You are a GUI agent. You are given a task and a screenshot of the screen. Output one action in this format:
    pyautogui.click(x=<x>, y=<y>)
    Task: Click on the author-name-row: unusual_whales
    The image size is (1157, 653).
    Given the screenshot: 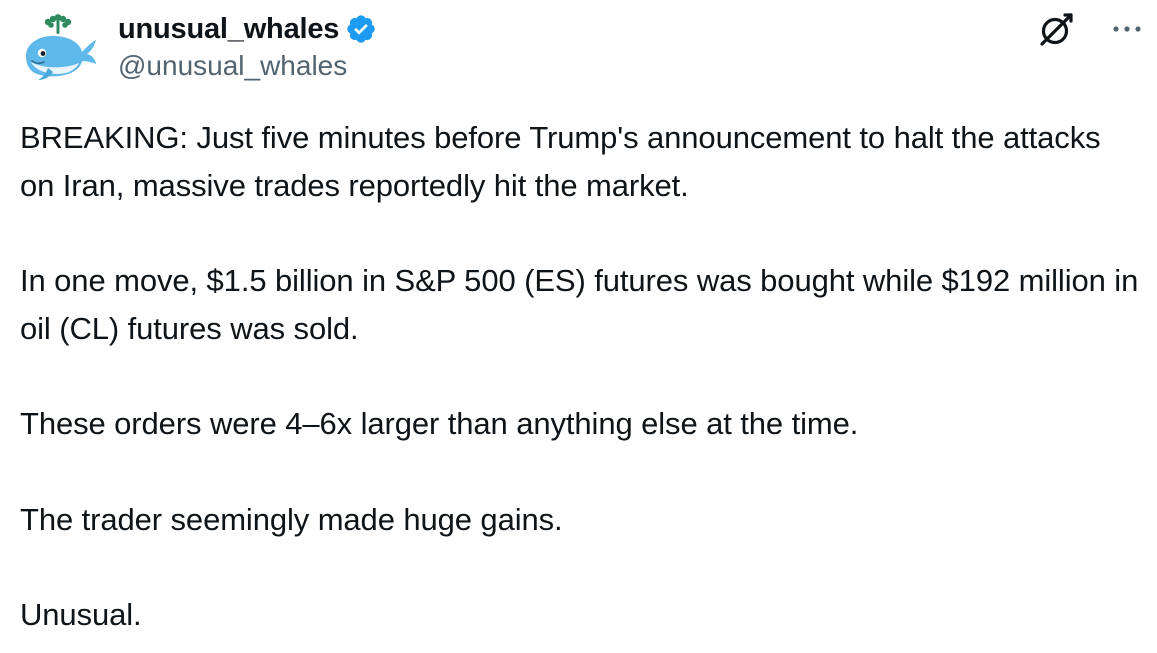 What is the action you would take?
    pyautogui.click(x=247, y=29)
    